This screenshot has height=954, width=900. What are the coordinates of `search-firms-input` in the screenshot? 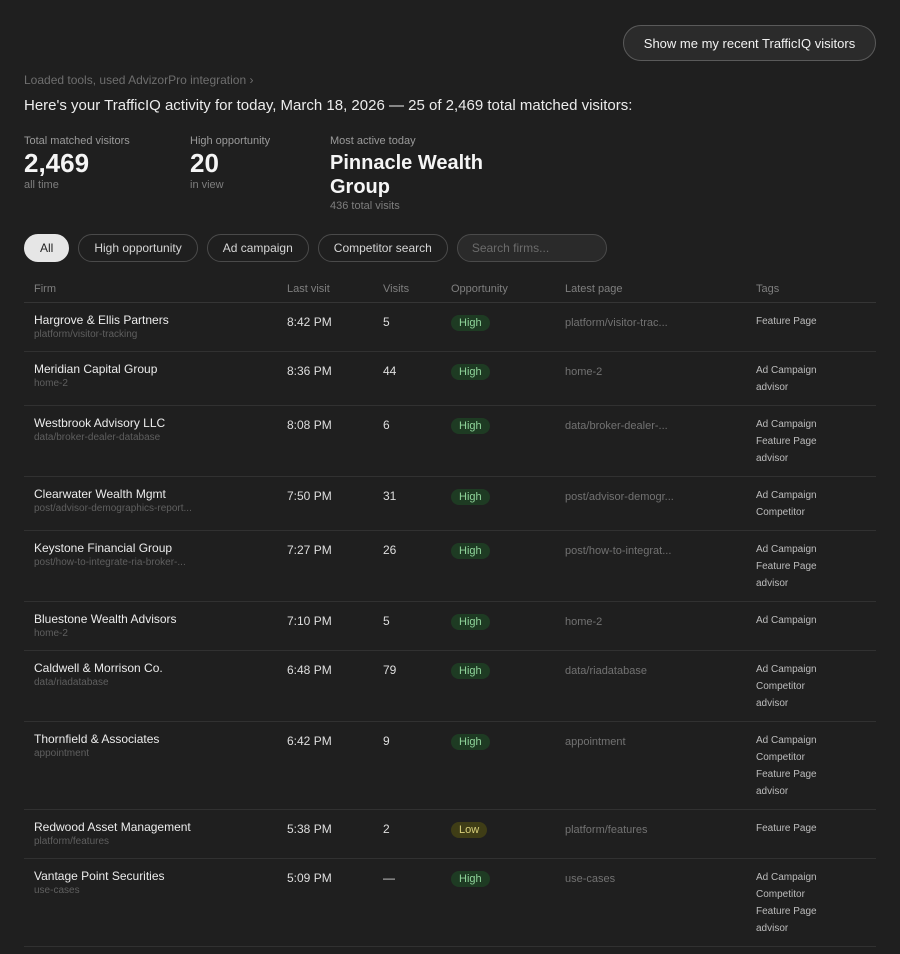 It's located at (531, 248).